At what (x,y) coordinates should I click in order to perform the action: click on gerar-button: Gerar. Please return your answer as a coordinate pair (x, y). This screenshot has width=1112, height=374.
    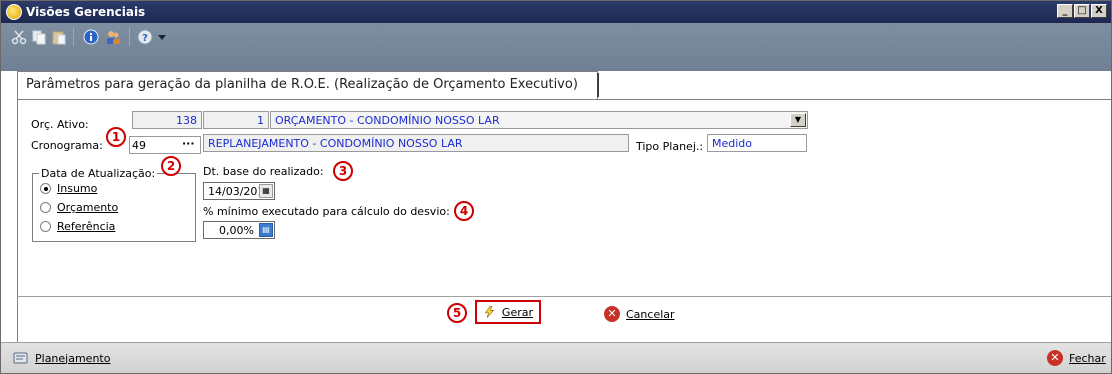
    Looking at the image, I should click on (508, 312).